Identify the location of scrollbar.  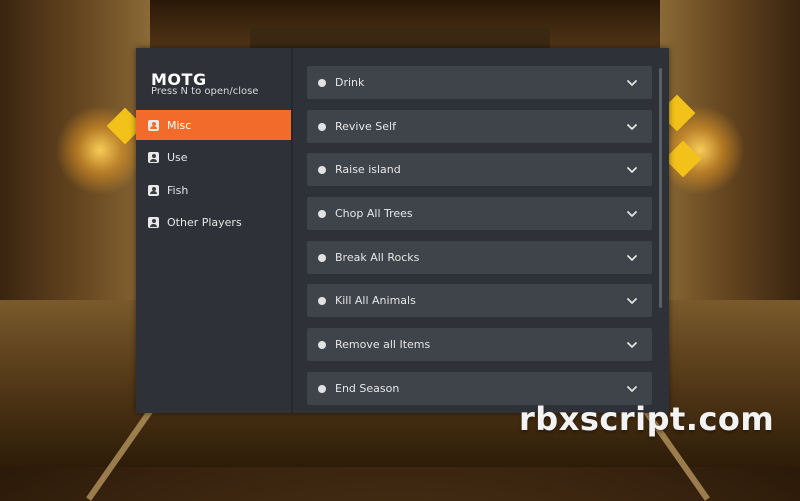
(660, 188).